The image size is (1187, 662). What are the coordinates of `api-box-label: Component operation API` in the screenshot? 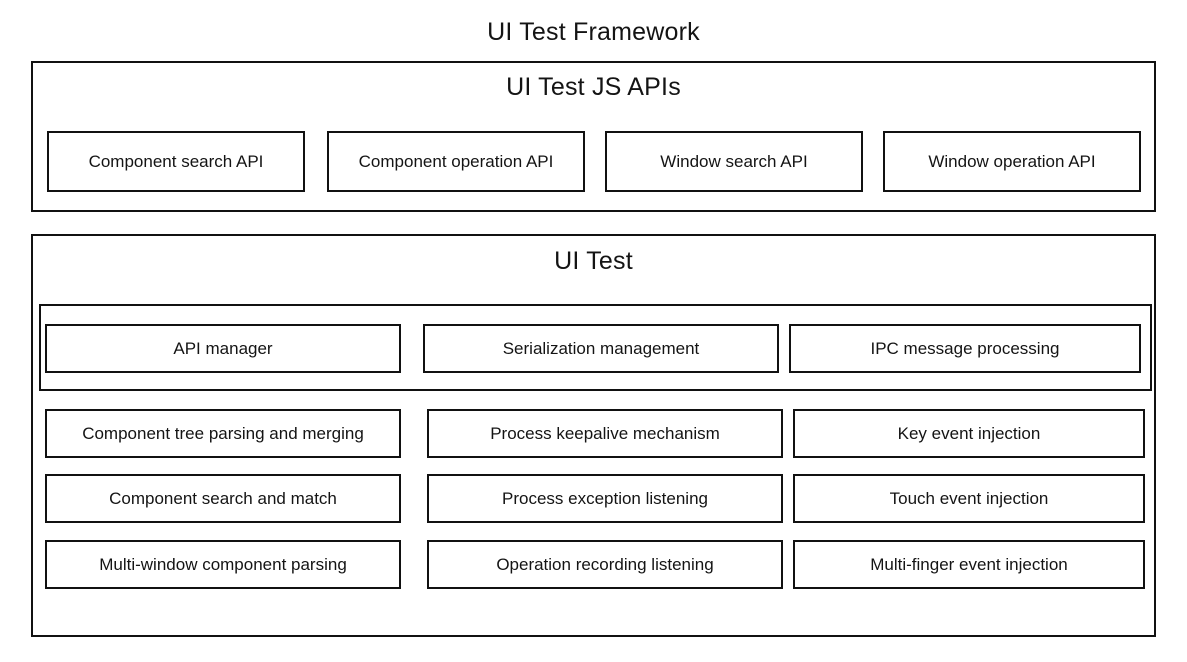 It's located at (456, 161).